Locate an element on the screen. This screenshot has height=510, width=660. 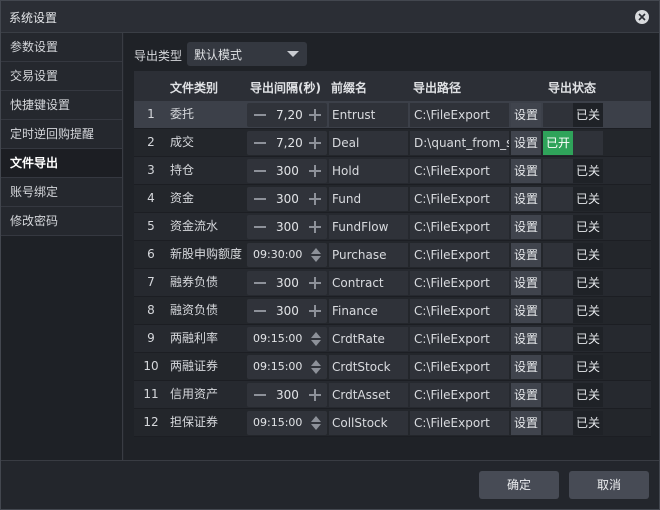
prefix-input: Fund is located at coordinates (368, 199).